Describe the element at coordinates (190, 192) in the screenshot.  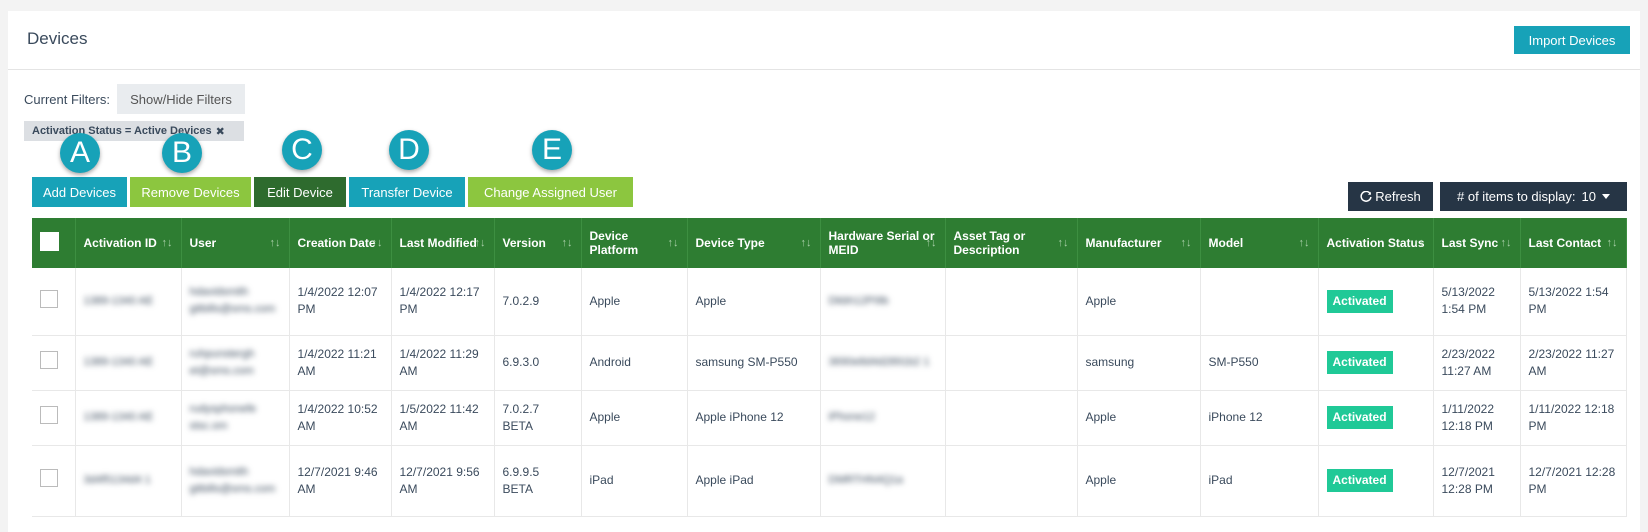
I see `remove-devices-button: Remove Devices` at that location.